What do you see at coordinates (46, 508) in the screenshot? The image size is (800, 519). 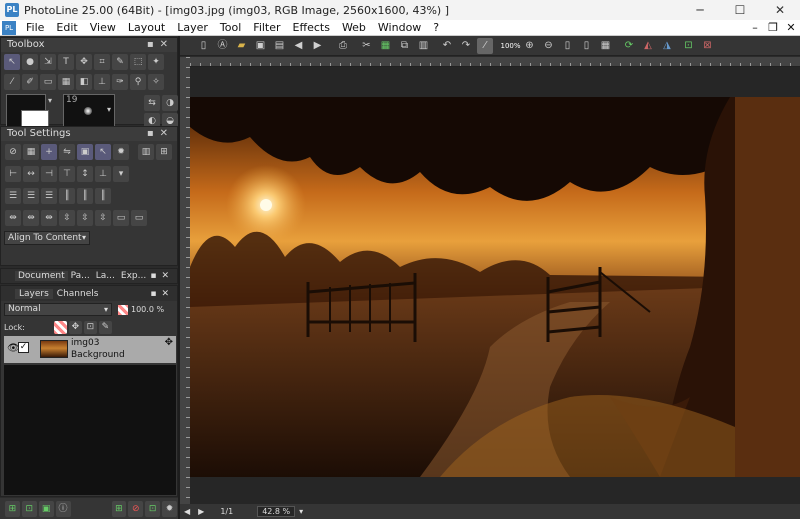 I see `duplicate-layer-icon: ▣` at bounding box center [46, 508].